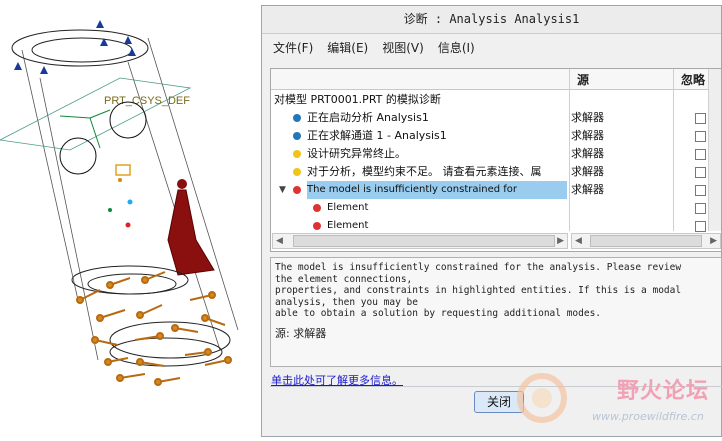  What do you see at coordinates (357, 99) in the screenshot?
I see `row-message: 对模型 PRT0001.PRT 的模拟诊断` at bounding box center [357, 99].